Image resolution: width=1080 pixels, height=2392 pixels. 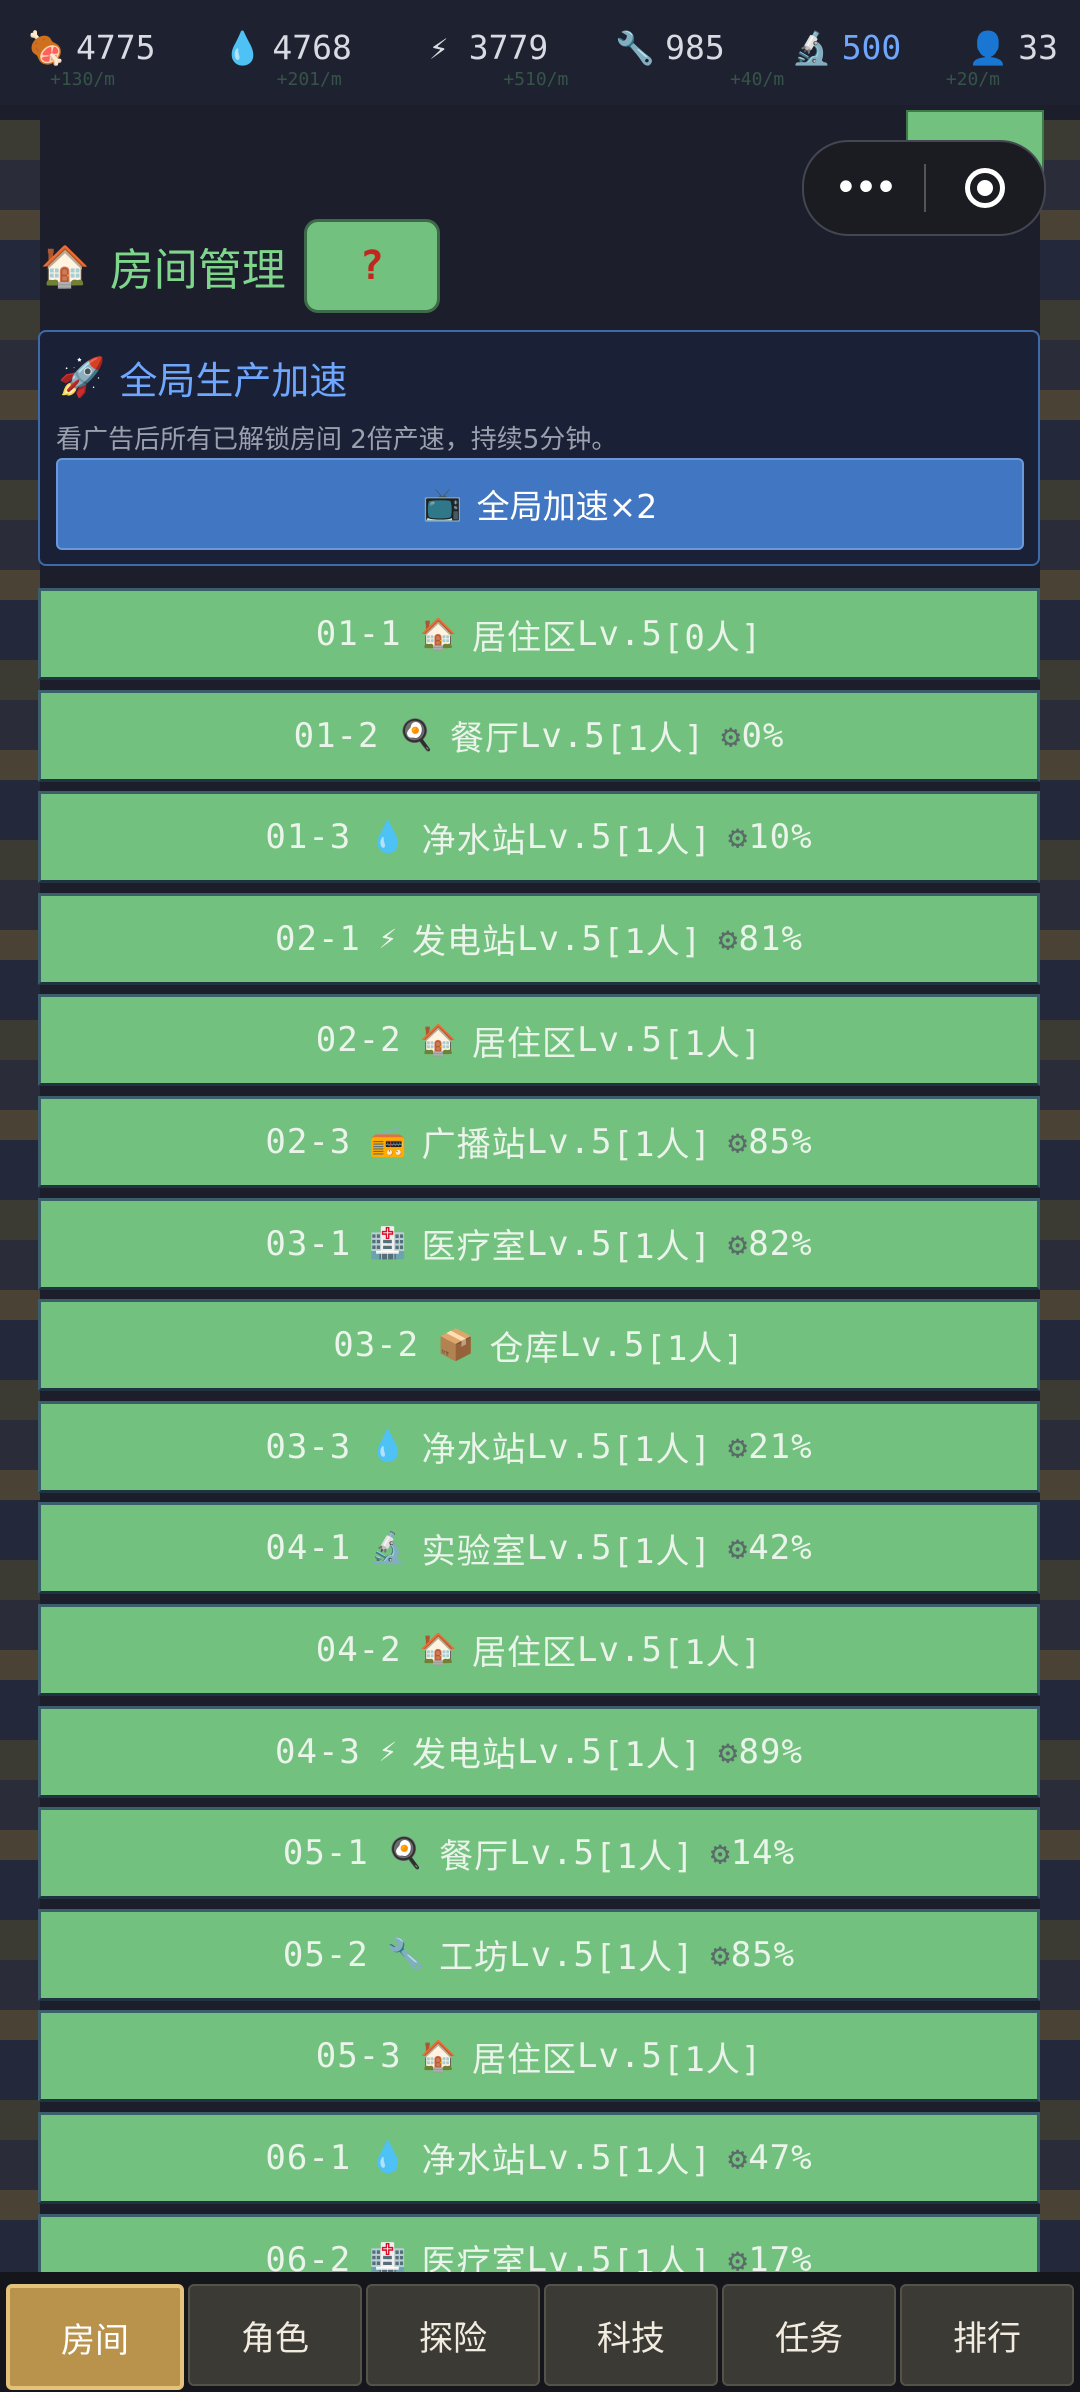 I want to click on room-row: 01-2 🍳 餐厅 Lv.5 [1人] ⚙ 0%, so click(x=539, y=735).